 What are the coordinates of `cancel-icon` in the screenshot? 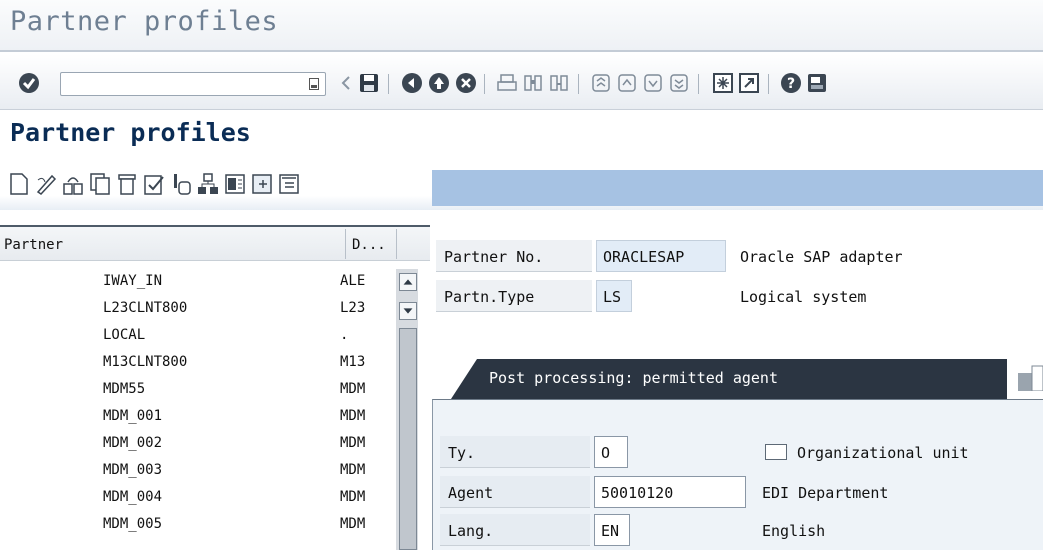 It's located at (466, 83).